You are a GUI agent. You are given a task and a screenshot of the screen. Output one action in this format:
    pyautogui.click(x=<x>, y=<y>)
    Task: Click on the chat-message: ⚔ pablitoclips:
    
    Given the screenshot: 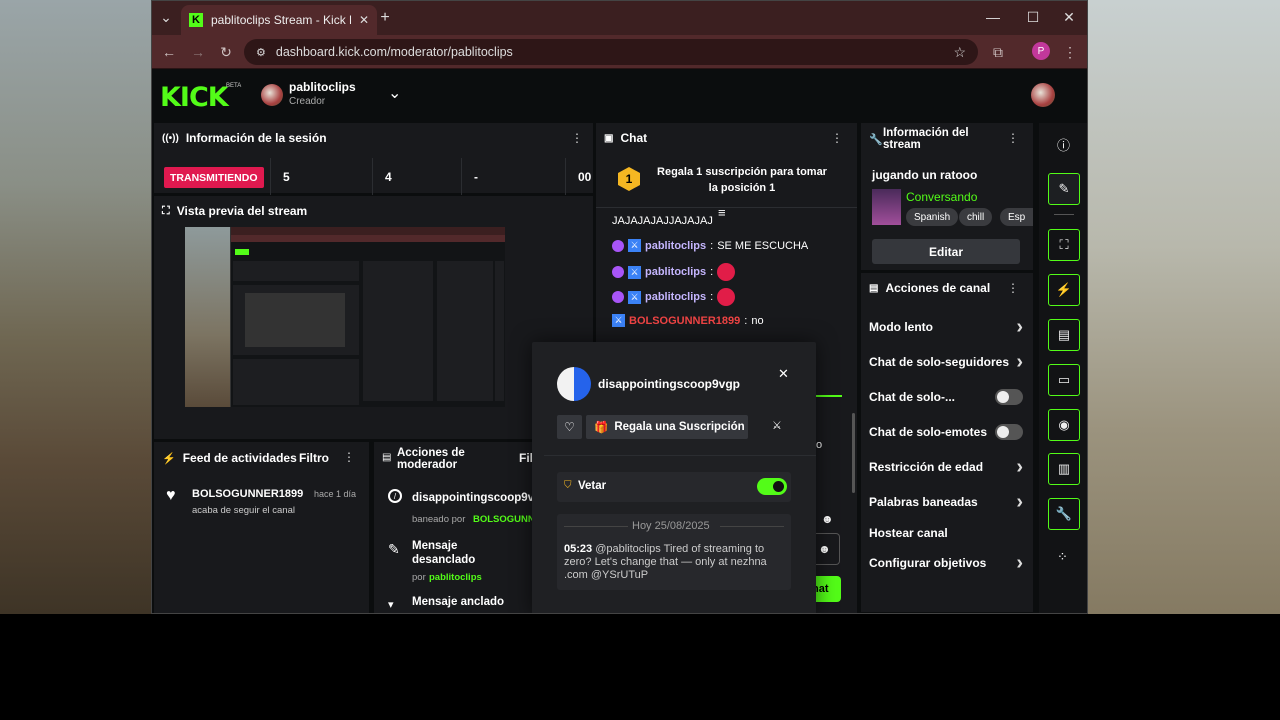 What is the action you would take?
    pyautogui.click(x=674, y=272)
    